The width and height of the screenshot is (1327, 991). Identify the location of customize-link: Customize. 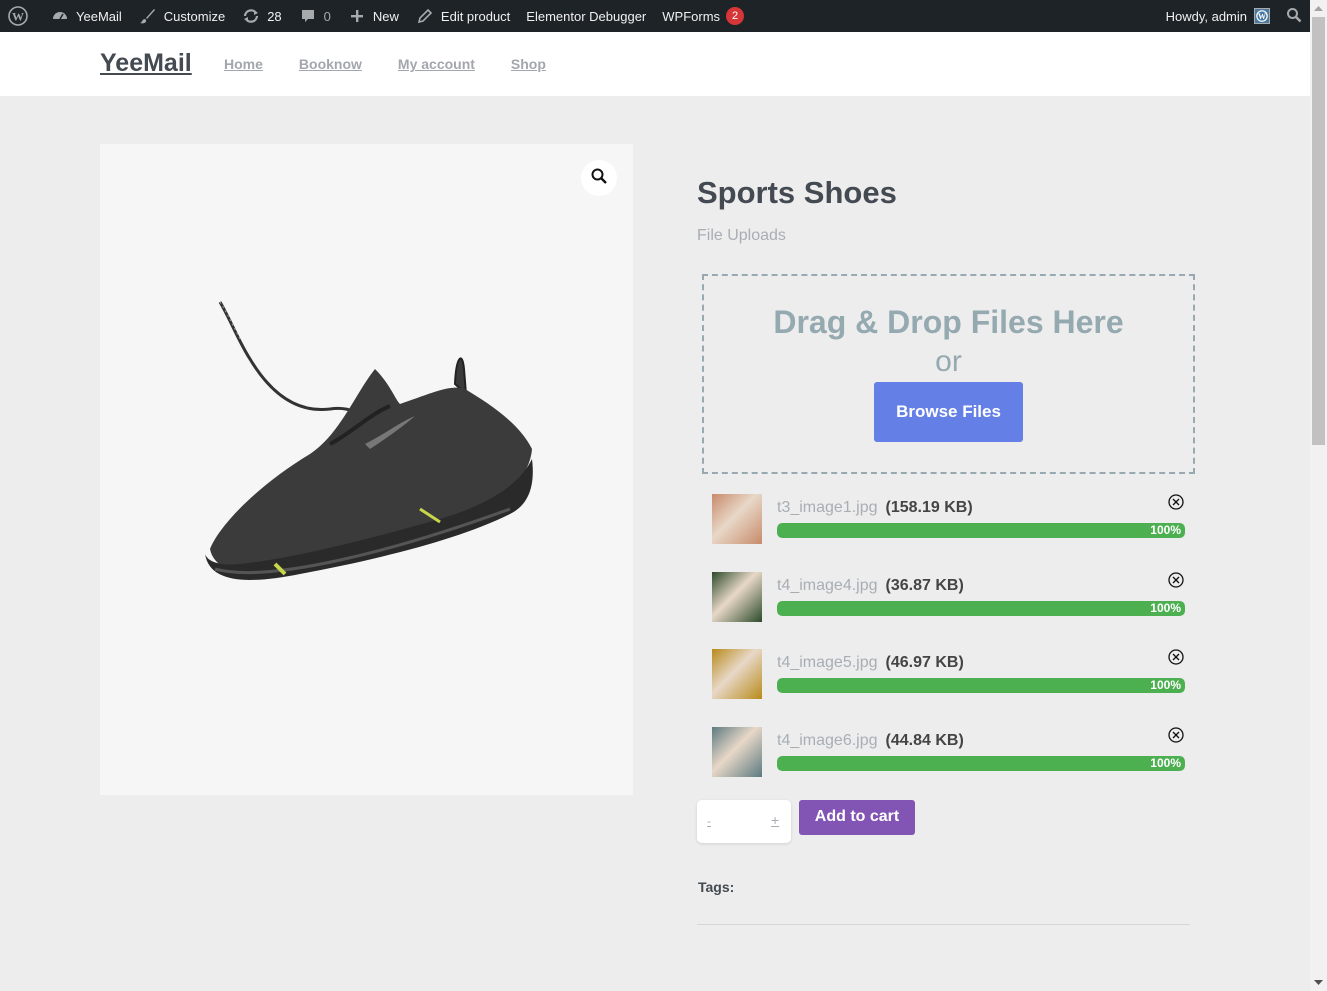
(181, 16).